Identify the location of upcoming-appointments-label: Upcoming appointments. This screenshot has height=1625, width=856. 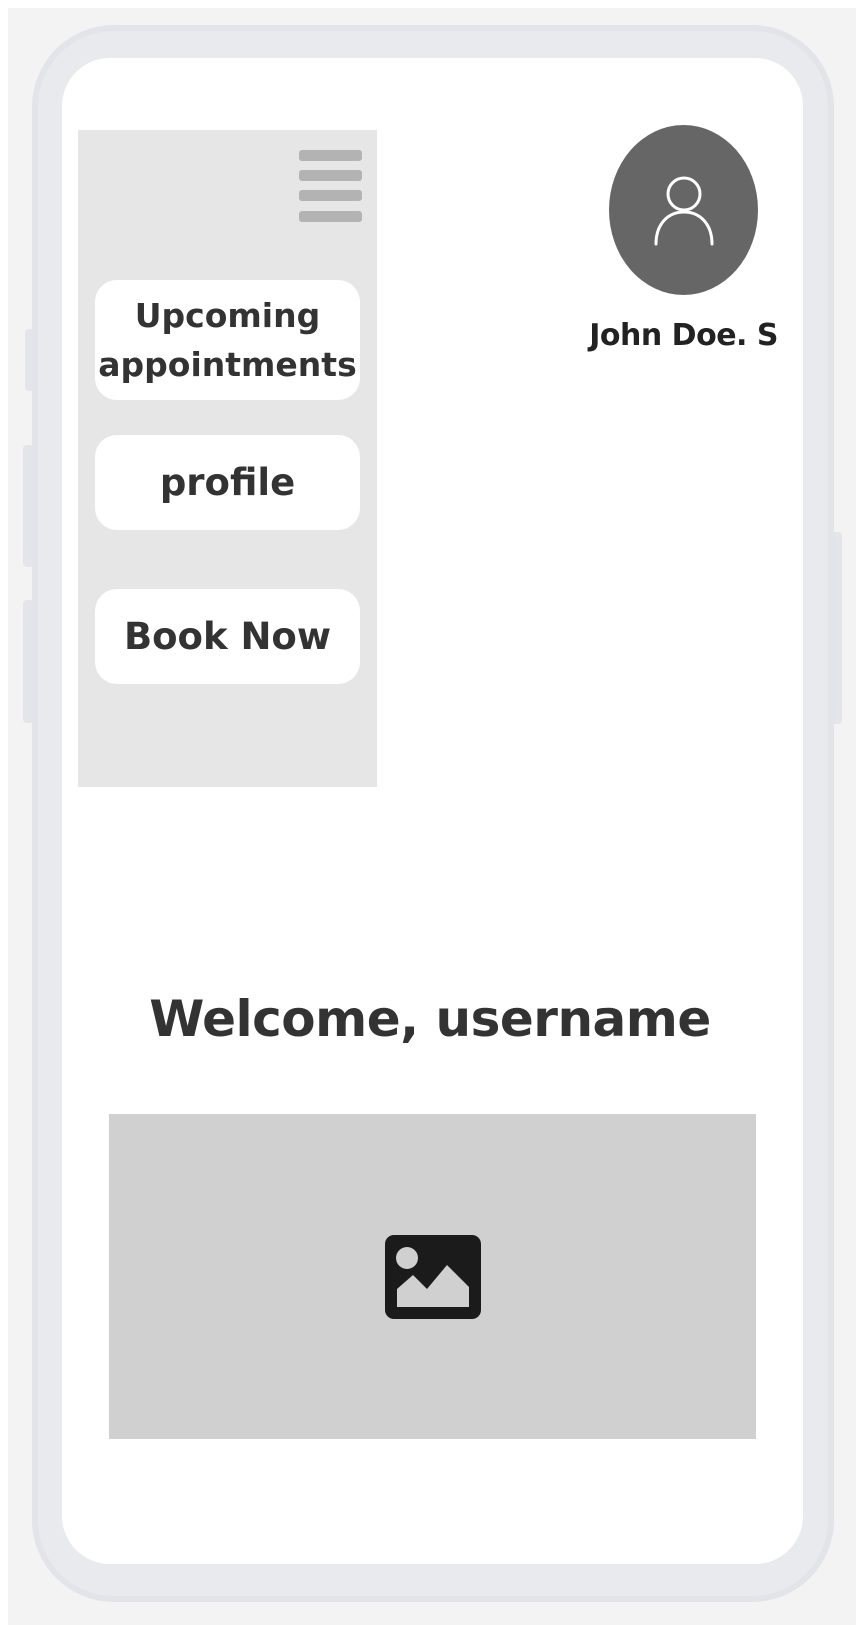
(227, 340).